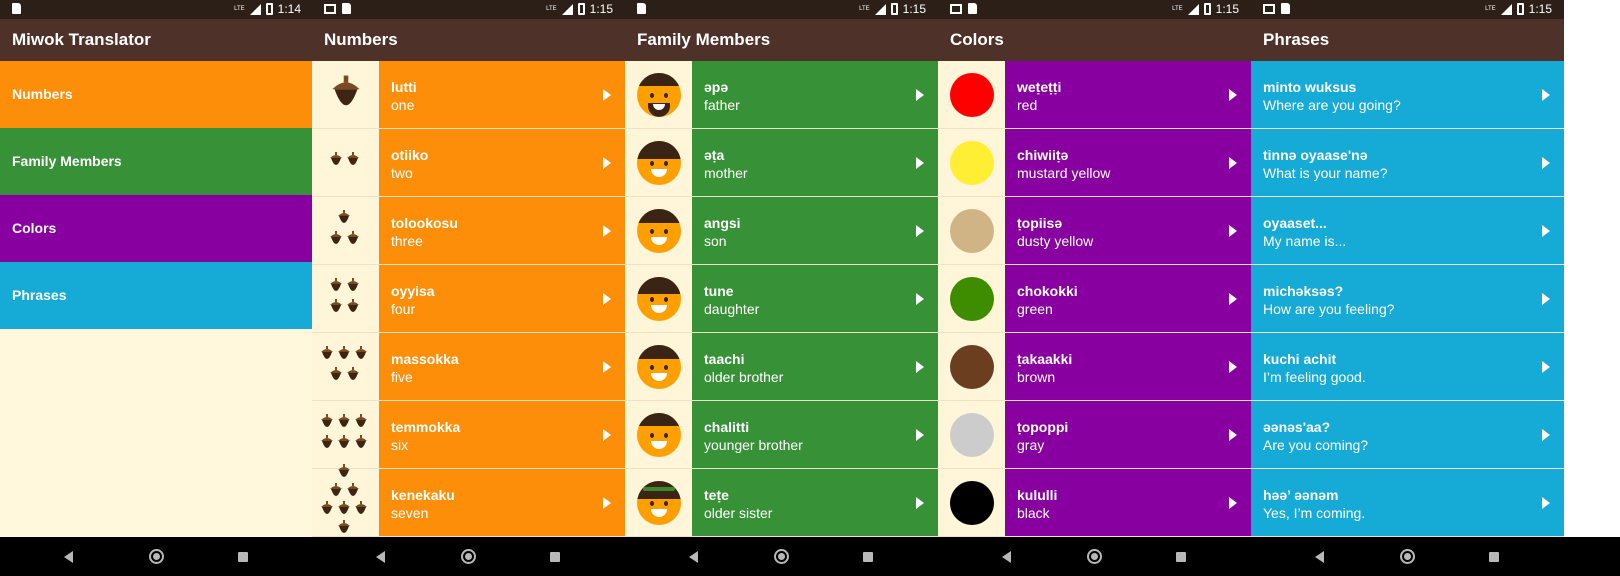 The width and height of the screenshot is (1620, 576). Describe the element at coordinates (1193, 9) in the screenshot. I see `signal-icon` at that location.